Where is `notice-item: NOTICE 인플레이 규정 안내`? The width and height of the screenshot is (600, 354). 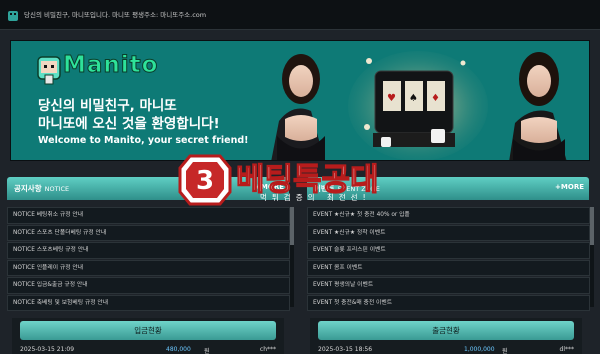 notice-item: NOTICE 인플레이 규정 안내 is located at coordinates (148, 267).